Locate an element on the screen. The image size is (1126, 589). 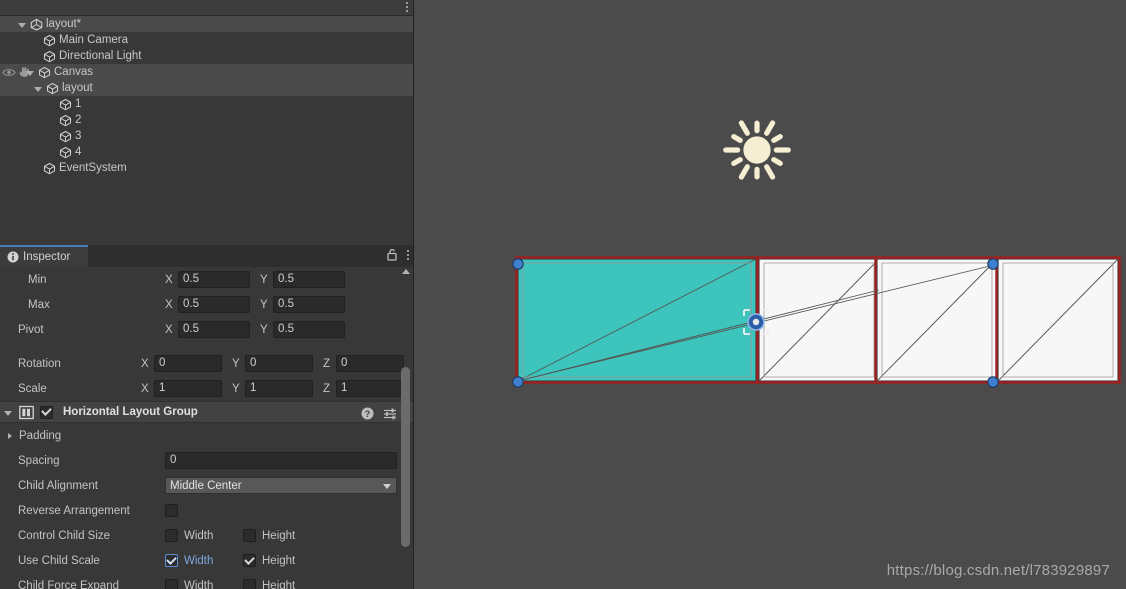
checkbox-label-height: Height is located at coordinates (279, 584).